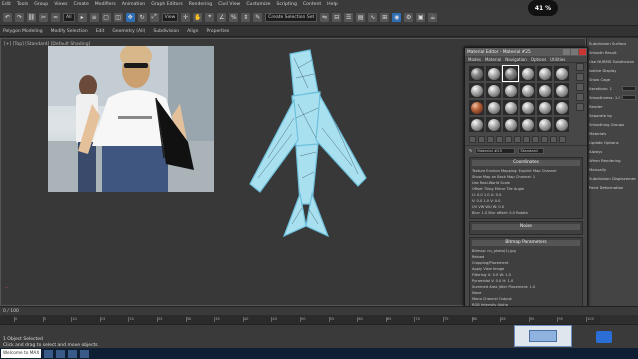 The height and width of the screenshot is (359, 638). Describe the element at coordinates (210, 17) in the screenshot. I see `snap-icon: ⌖` at that location.